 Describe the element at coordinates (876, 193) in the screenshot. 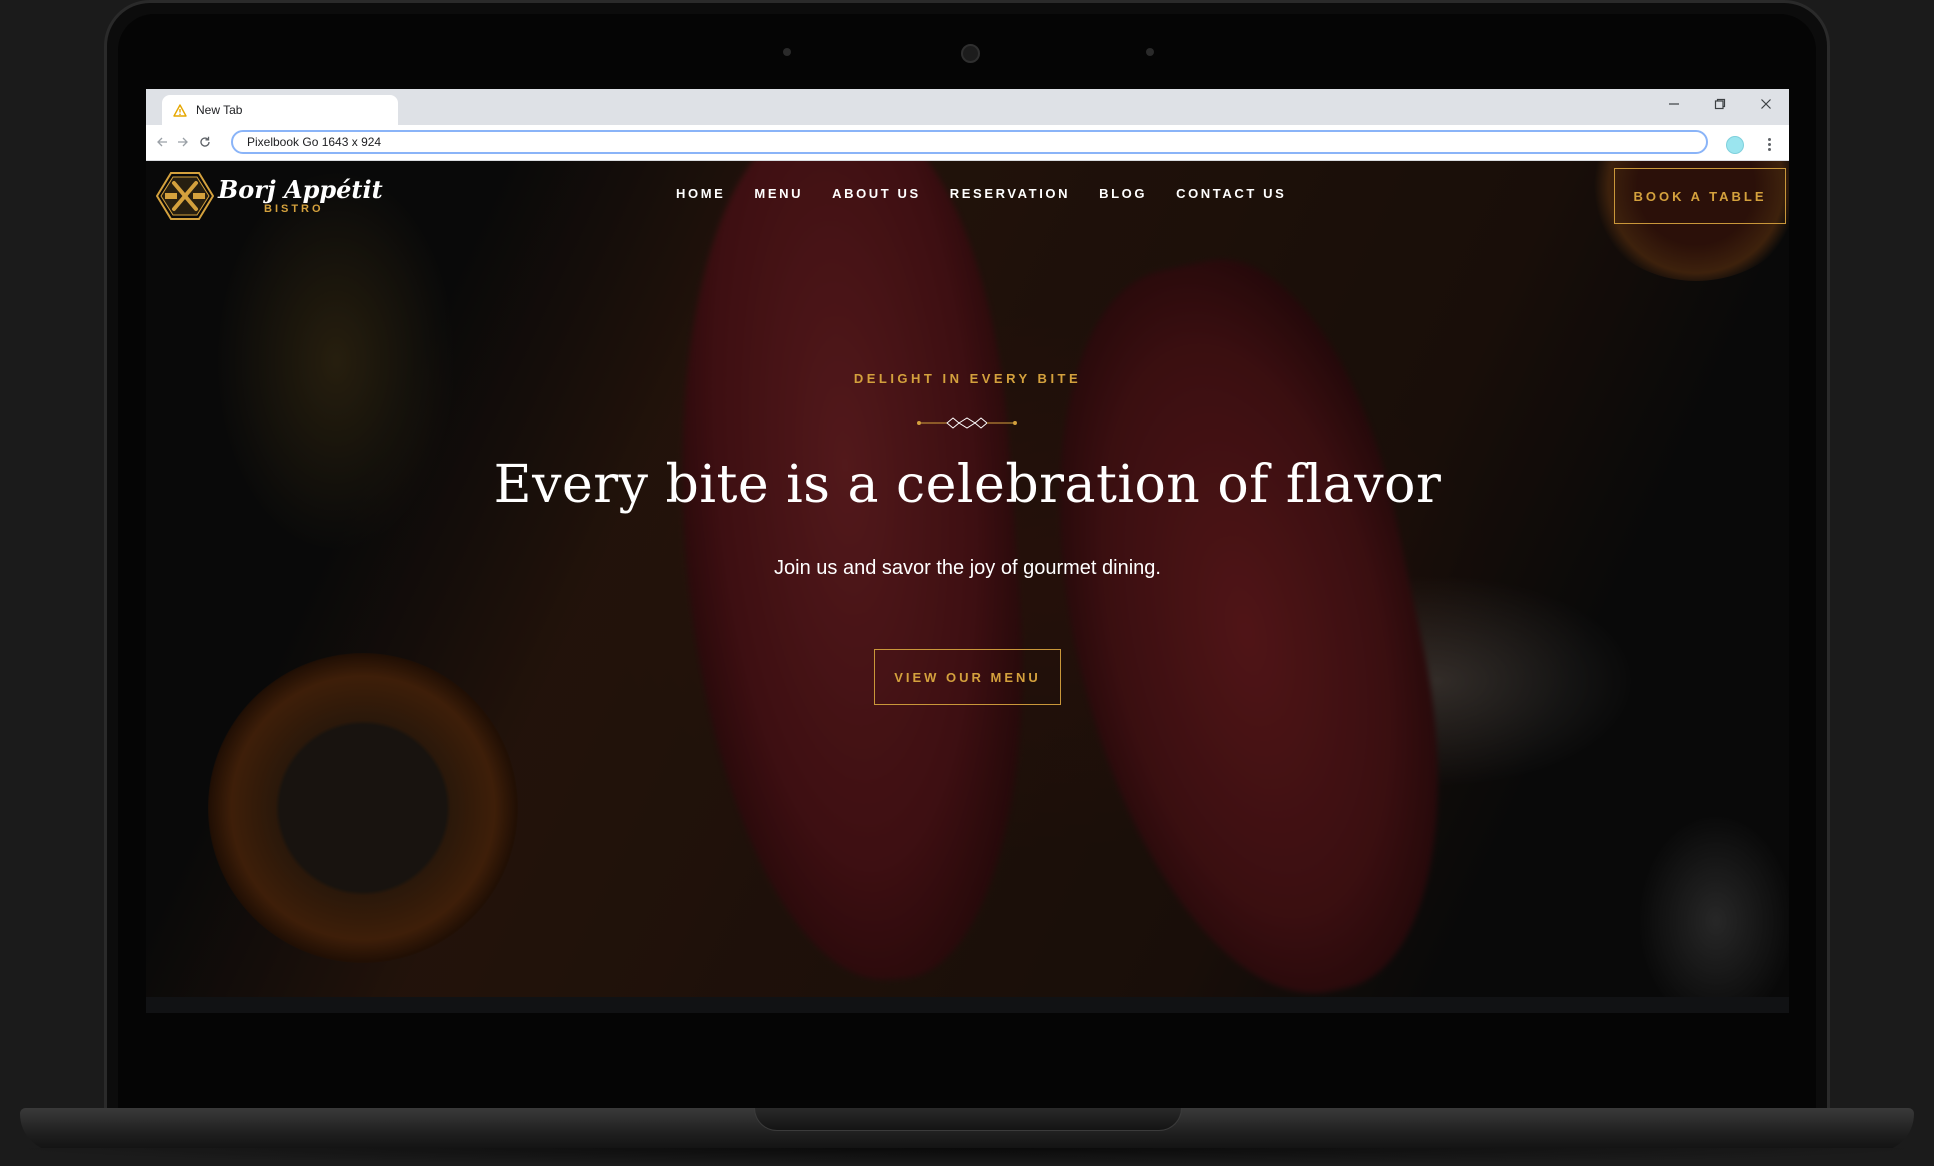

I see `nav-about-us: ABOUT US` at that location.